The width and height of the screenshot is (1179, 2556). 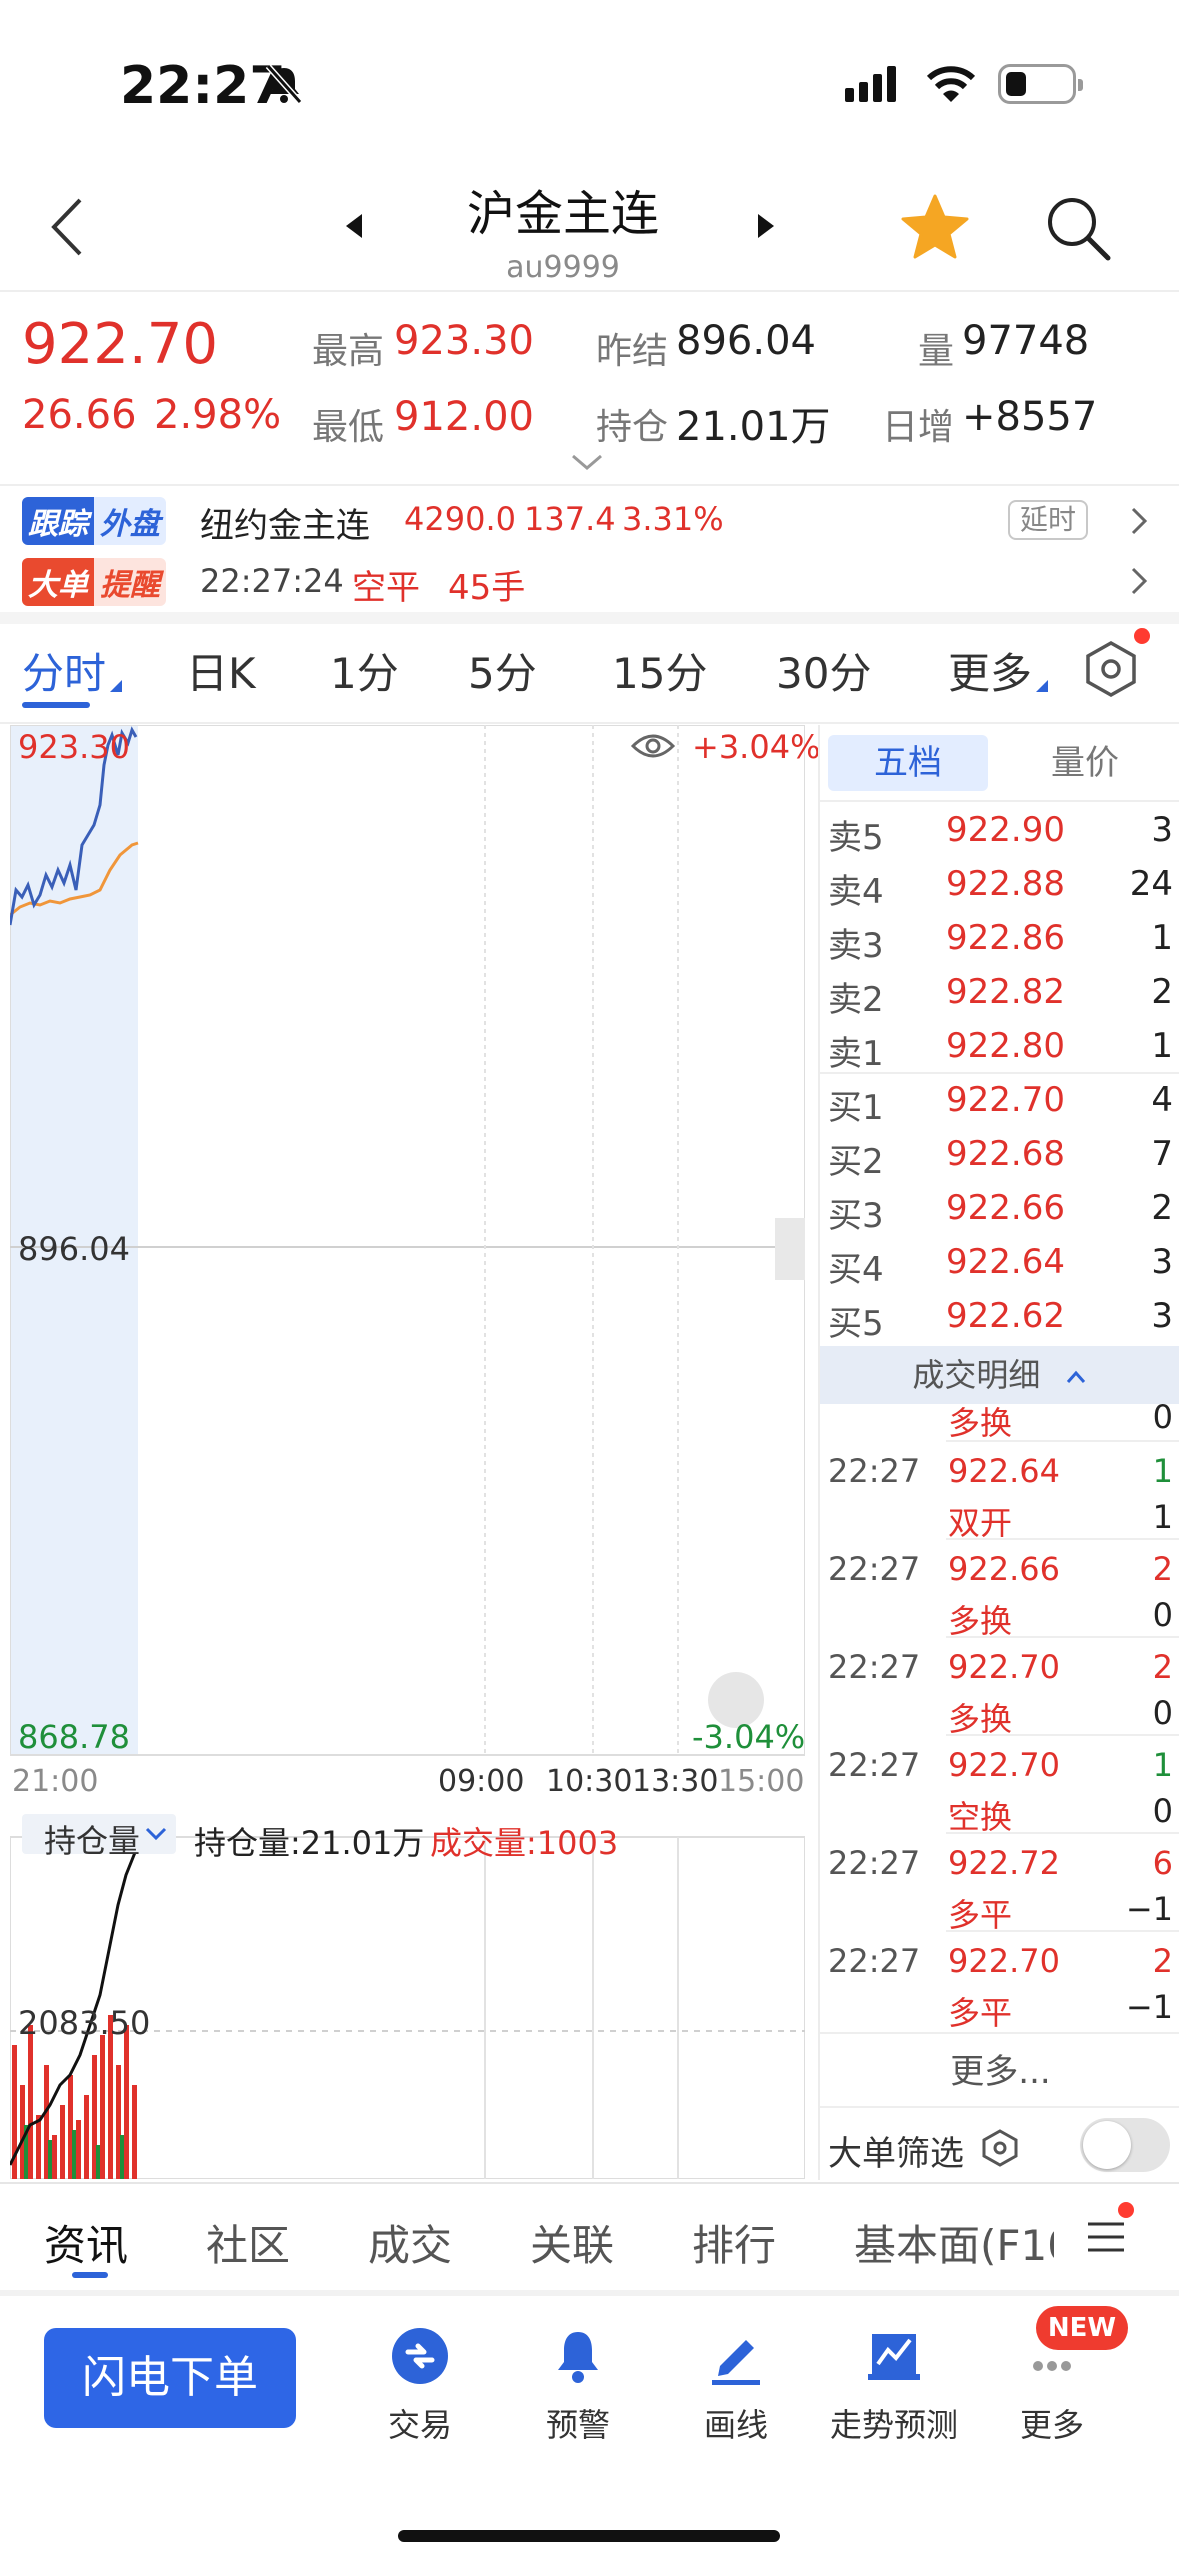 I want to click on ask-price: 922.90, so click(x=1005, y=830).